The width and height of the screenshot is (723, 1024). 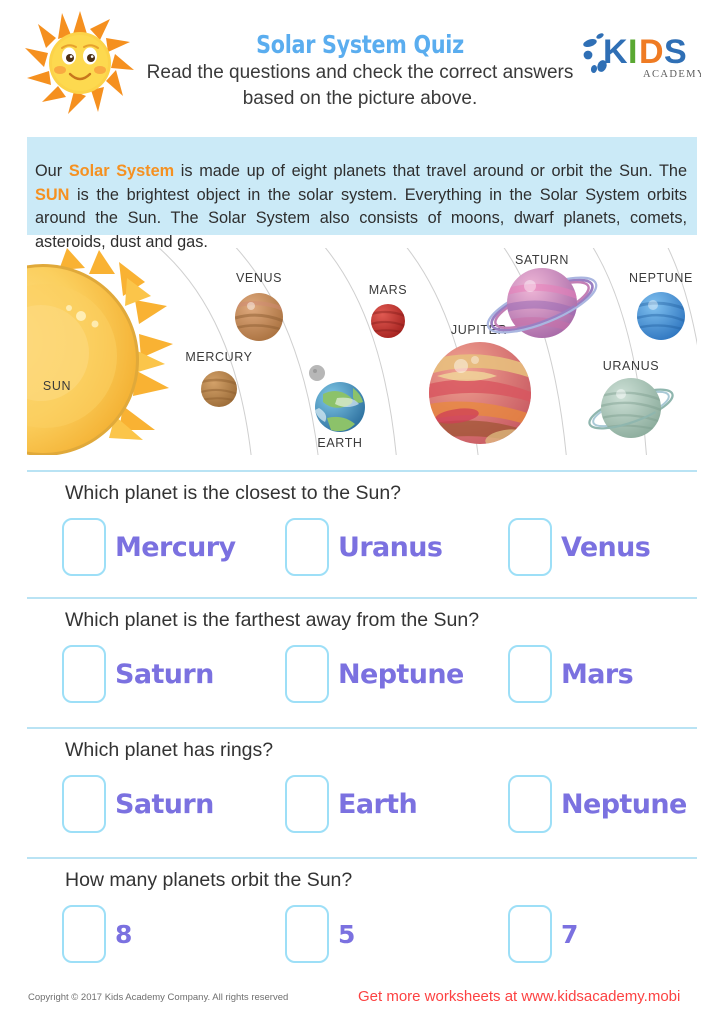 What do you see at coordinates (378, 804) in the screenshot?
I see `answer-label-3-1: Earth` at bounding box center [378, 804].